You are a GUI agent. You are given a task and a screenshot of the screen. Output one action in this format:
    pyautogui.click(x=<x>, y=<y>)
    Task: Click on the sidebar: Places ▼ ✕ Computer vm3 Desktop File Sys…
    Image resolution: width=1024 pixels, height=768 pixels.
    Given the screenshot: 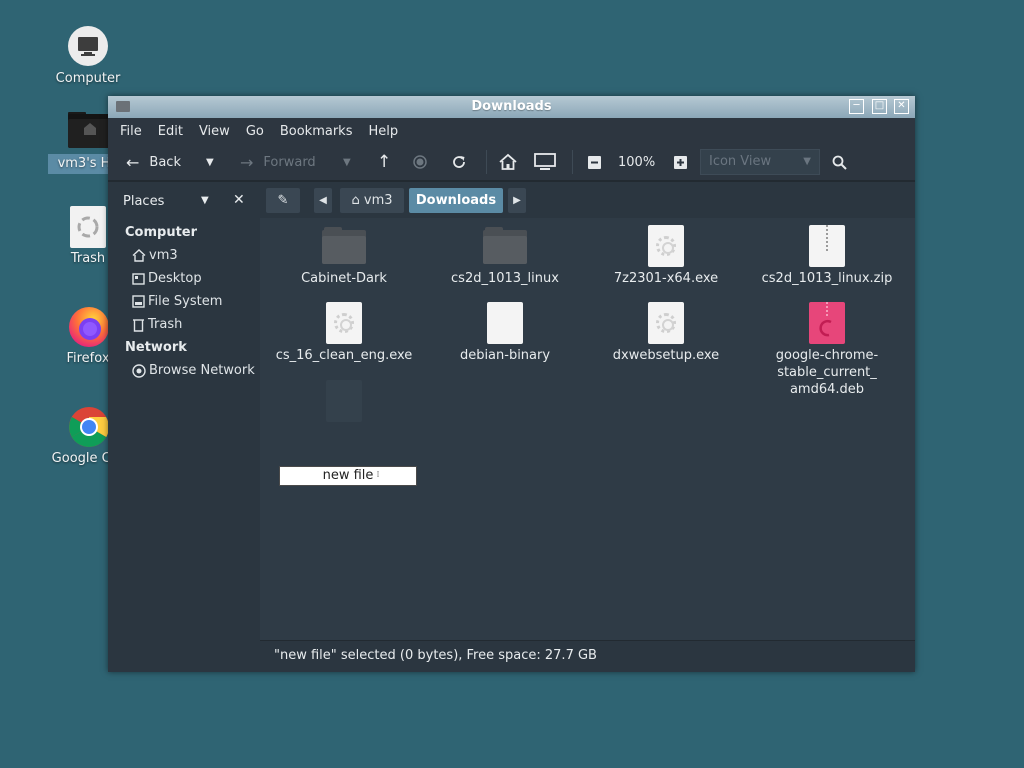 What is the action you would take?
    pyautogui.click(x=184, y=428)
    